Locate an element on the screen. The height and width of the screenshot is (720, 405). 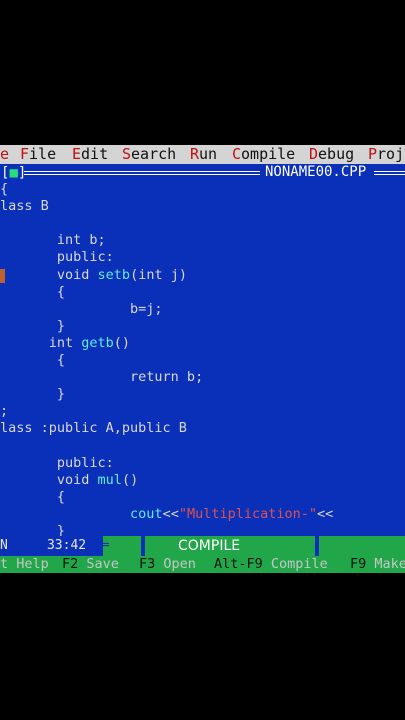
code-token: getb is located at coordinates (97, 342).